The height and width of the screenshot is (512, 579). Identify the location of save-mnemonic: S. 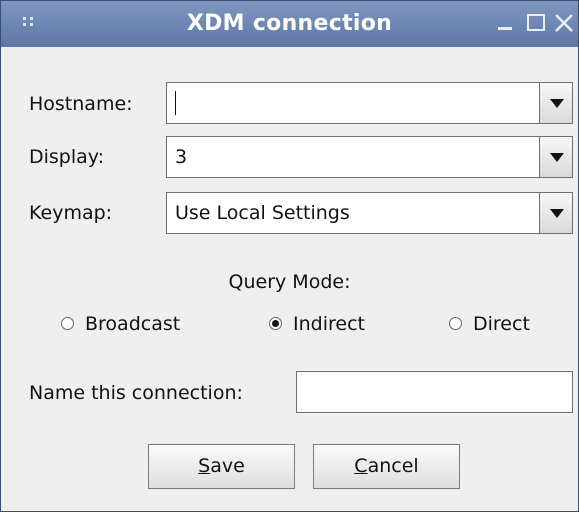
(204, 466).